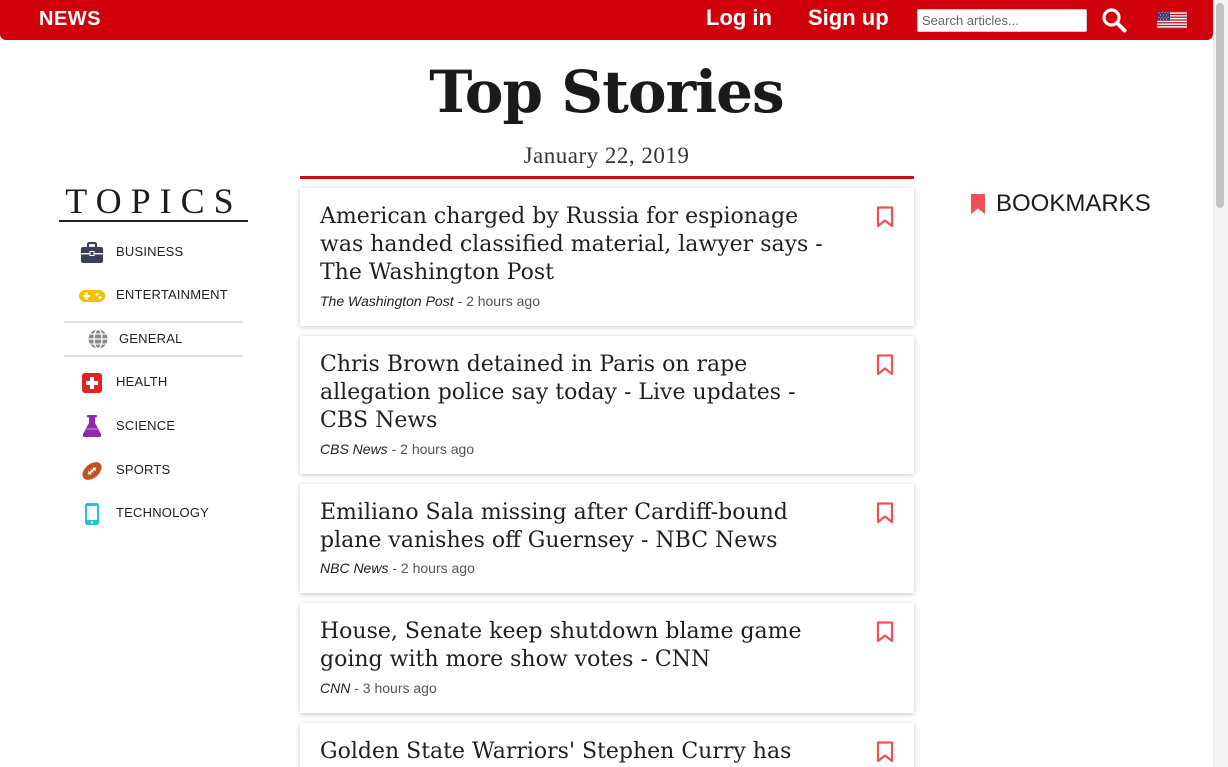 The image size is (1228, 767). I want to click on topics-divider, so click(153, 221).